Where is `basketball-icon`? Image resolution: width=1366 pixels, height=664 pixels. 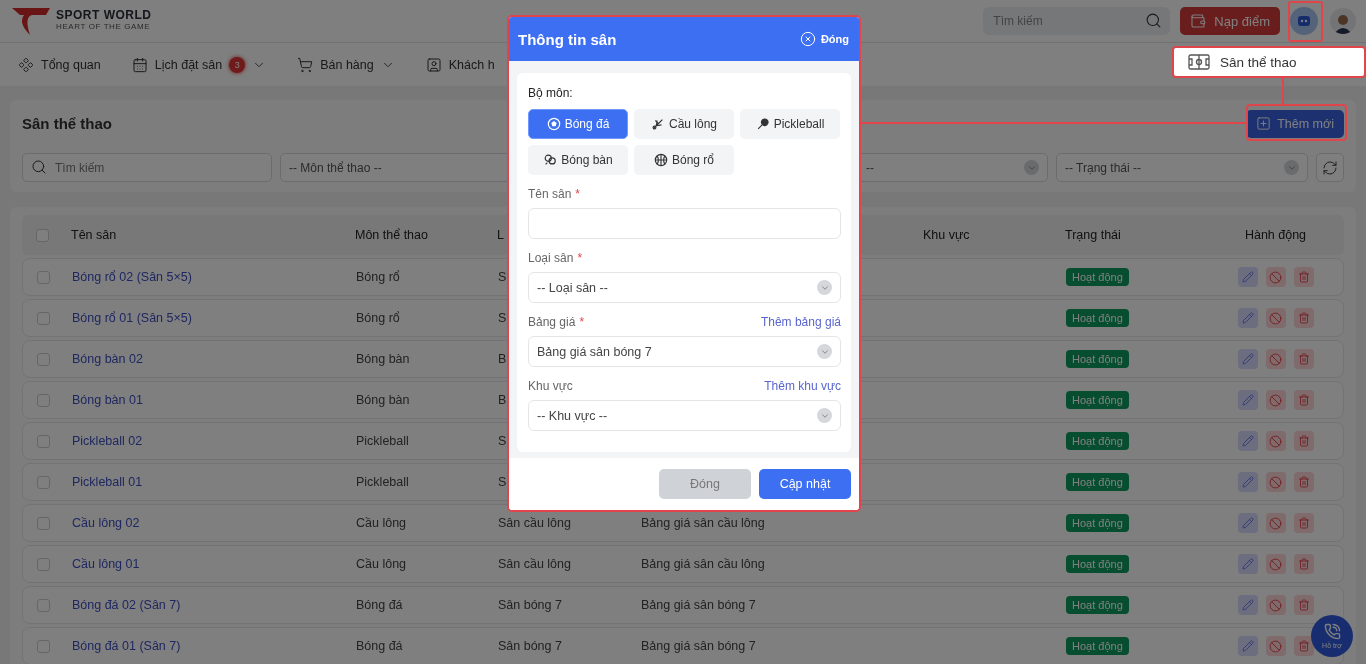
basketball-icon is located at coordinates (661, 160).